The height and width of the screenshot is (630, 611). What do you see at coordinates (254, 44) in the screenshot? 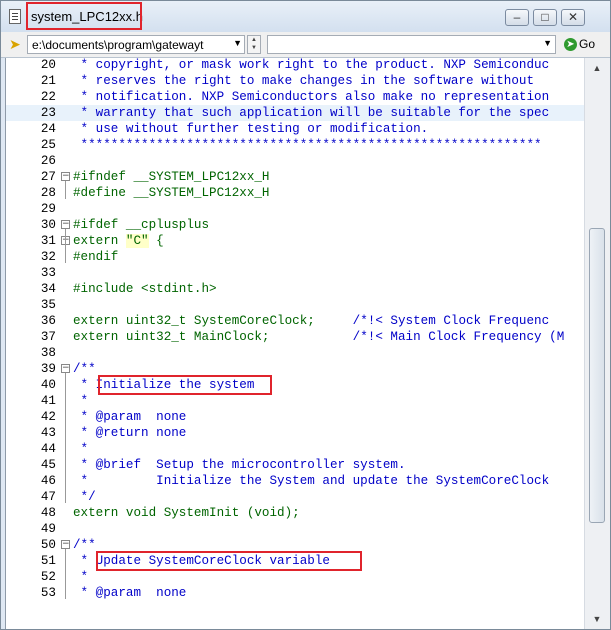
I see `path-spinner: ▲ ▼` at bounding box center [254, 44].